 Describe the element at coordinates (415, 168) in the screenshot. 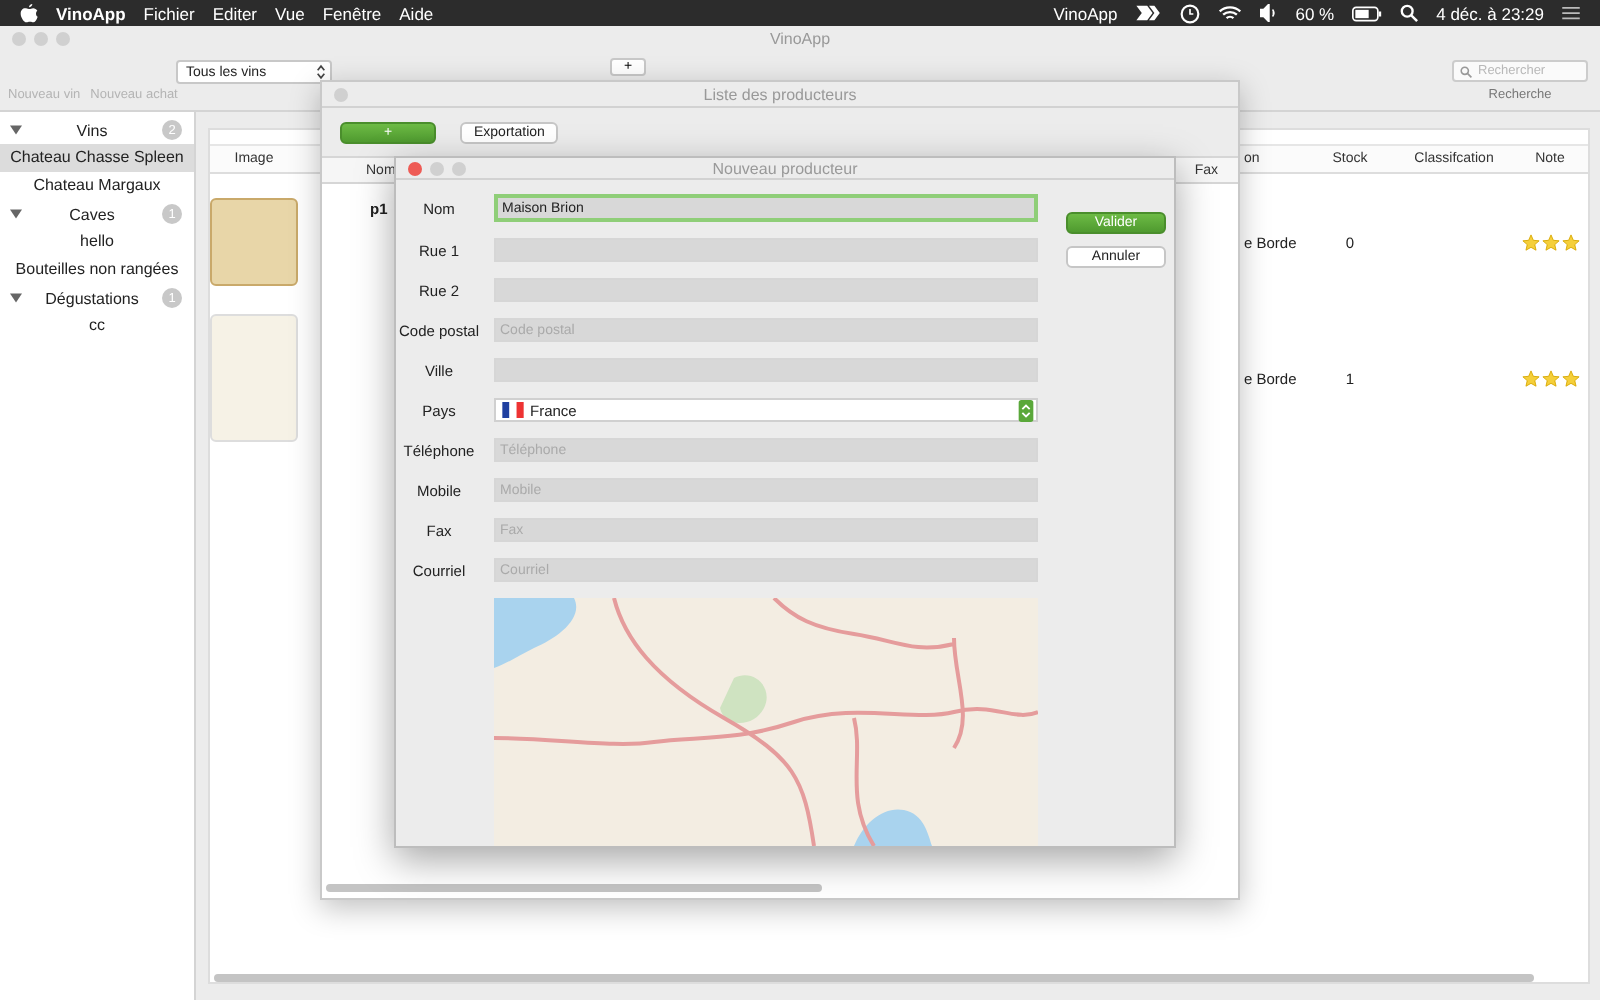

I see `close-icon` at that location.